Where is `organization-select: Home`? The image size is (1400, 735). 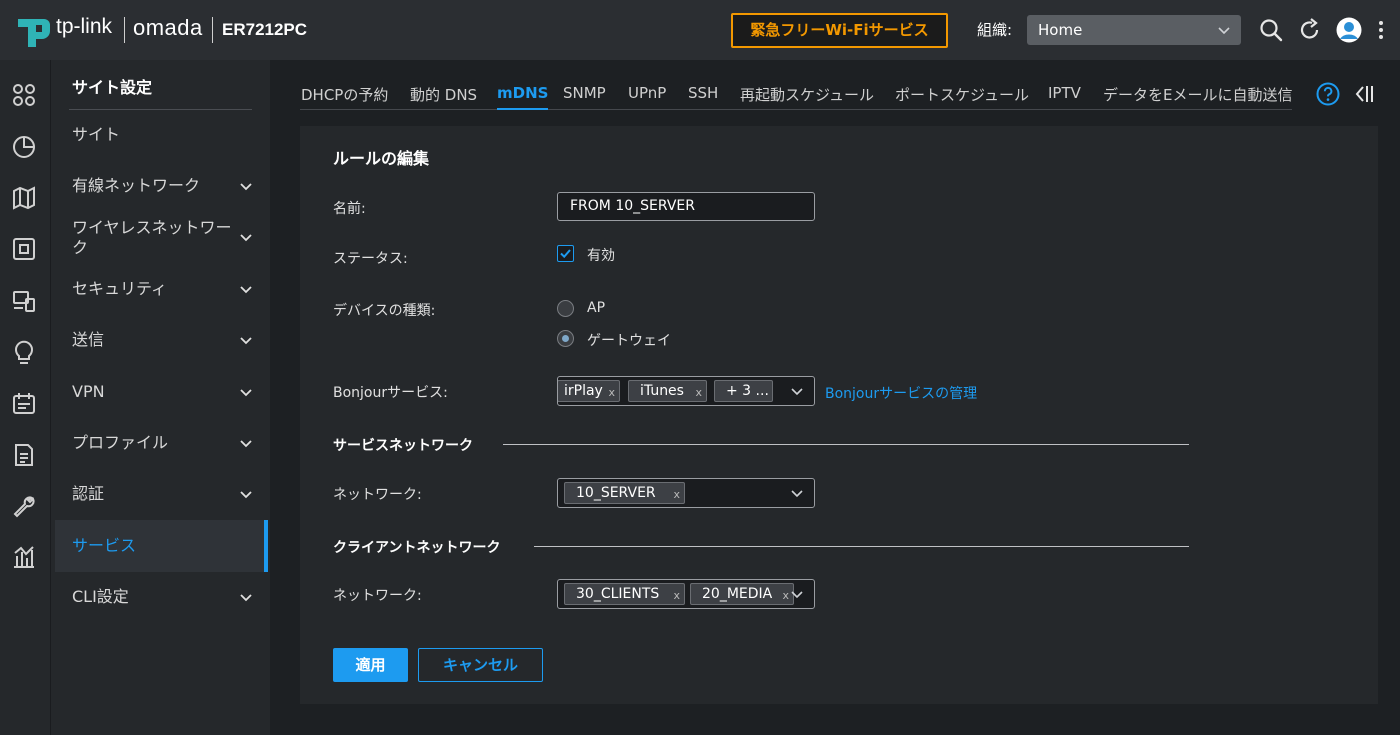
organization-select: Home is located at coordinates (1134, 30).